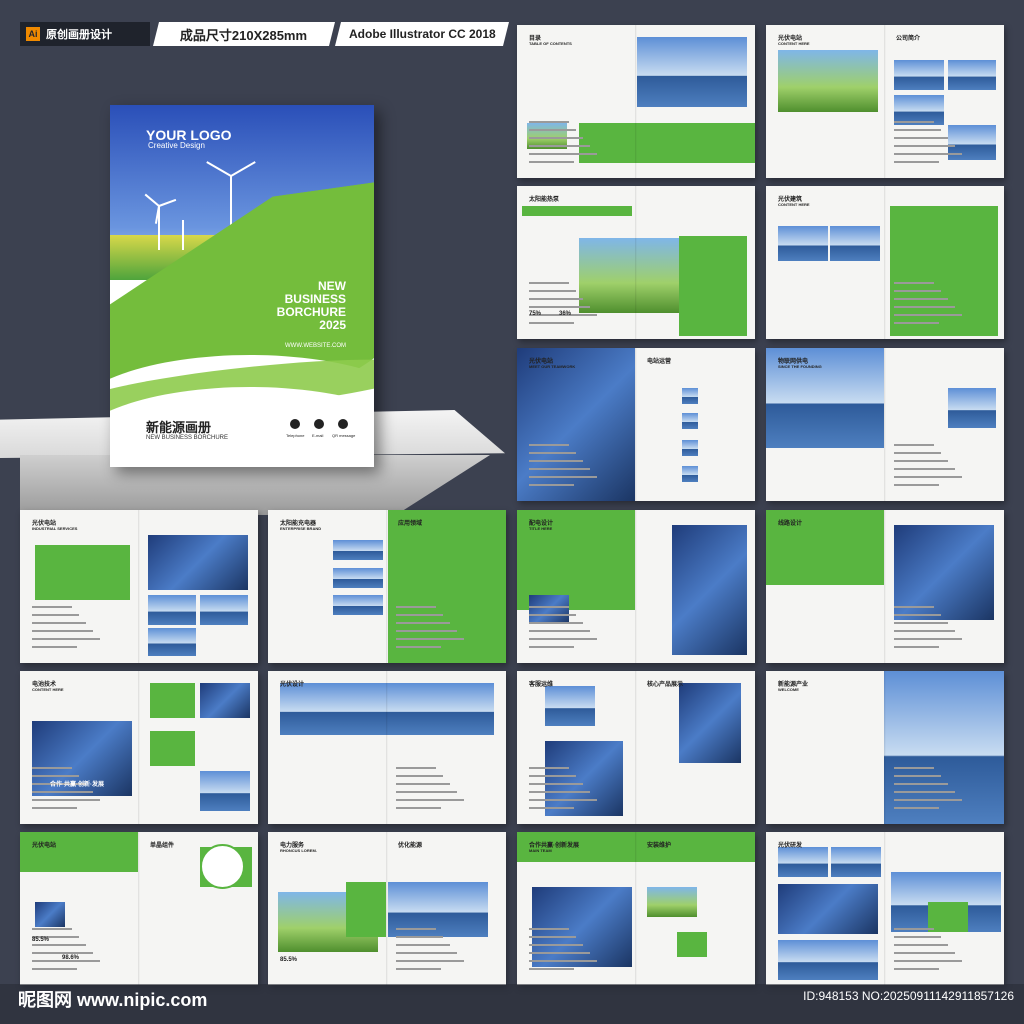 The image size is (1024, 1024). What do you see at coordinates (33, 34) in the screenshot?
I see `illustrator-icon: Ai` at bounding box center [33, 34].